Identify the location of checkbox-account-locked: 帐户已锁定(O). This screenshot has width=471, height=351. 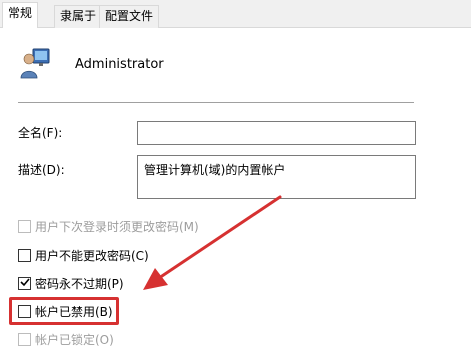
(66, 339).